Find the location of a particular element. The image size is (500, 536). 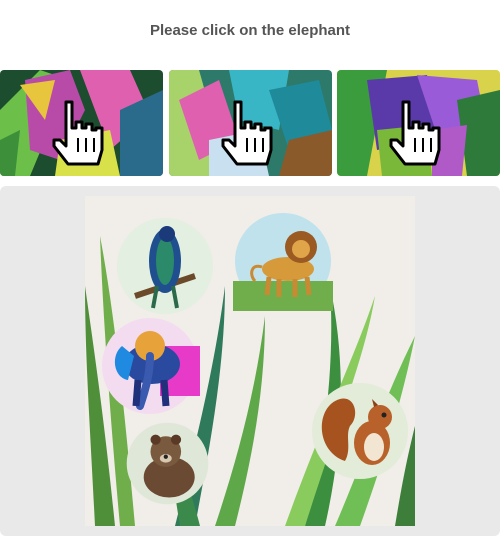

bear-icon is located at coordinates (167, 463).